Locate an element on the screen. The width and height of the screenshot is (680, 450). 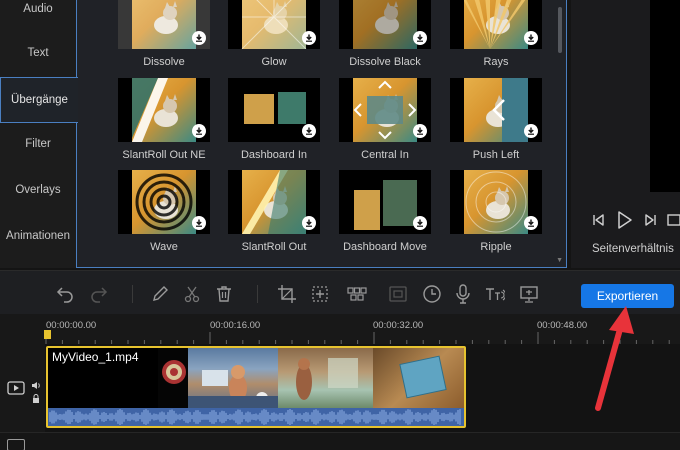
screen-icon is located at coordinates (529, 294).